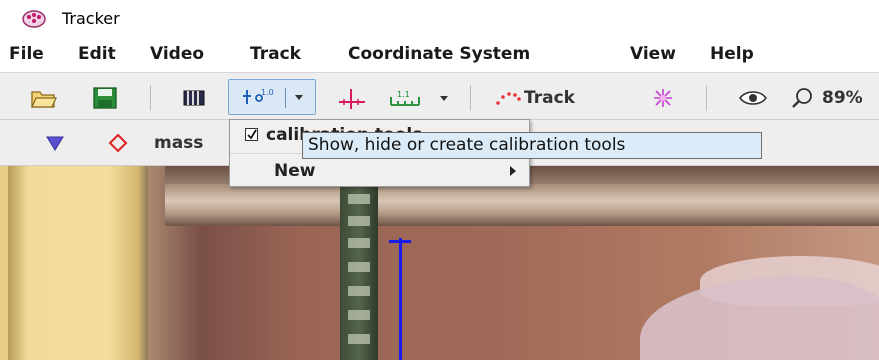 The image size is (879, 360). What do you see at coordinates (842, 98) in the screenshot?
I see `zoom-level: 89%` at bounding box center [842, 98].